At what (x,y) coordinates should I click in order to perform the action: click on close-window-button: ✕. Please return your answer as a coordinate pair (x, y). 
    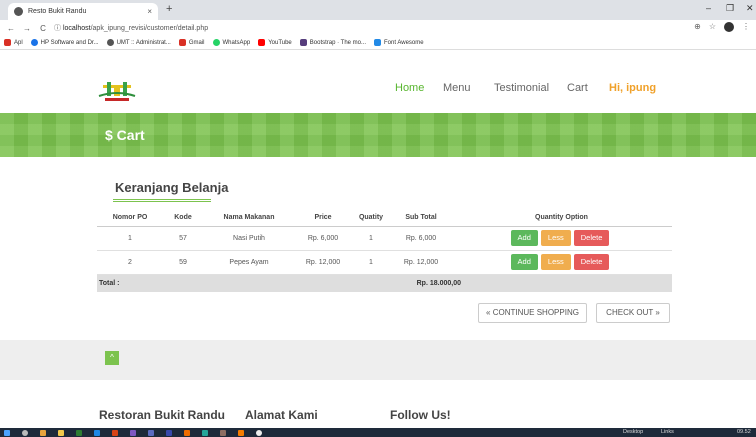
    Looking at the image, I should click on (750, 8).